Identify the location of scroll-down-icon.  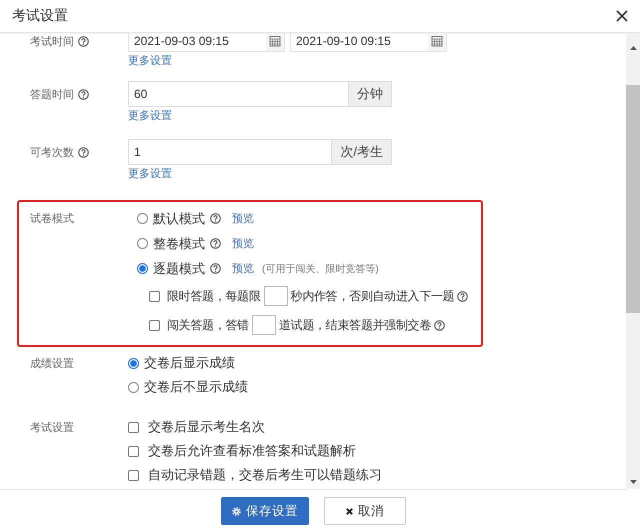
(633, 482).